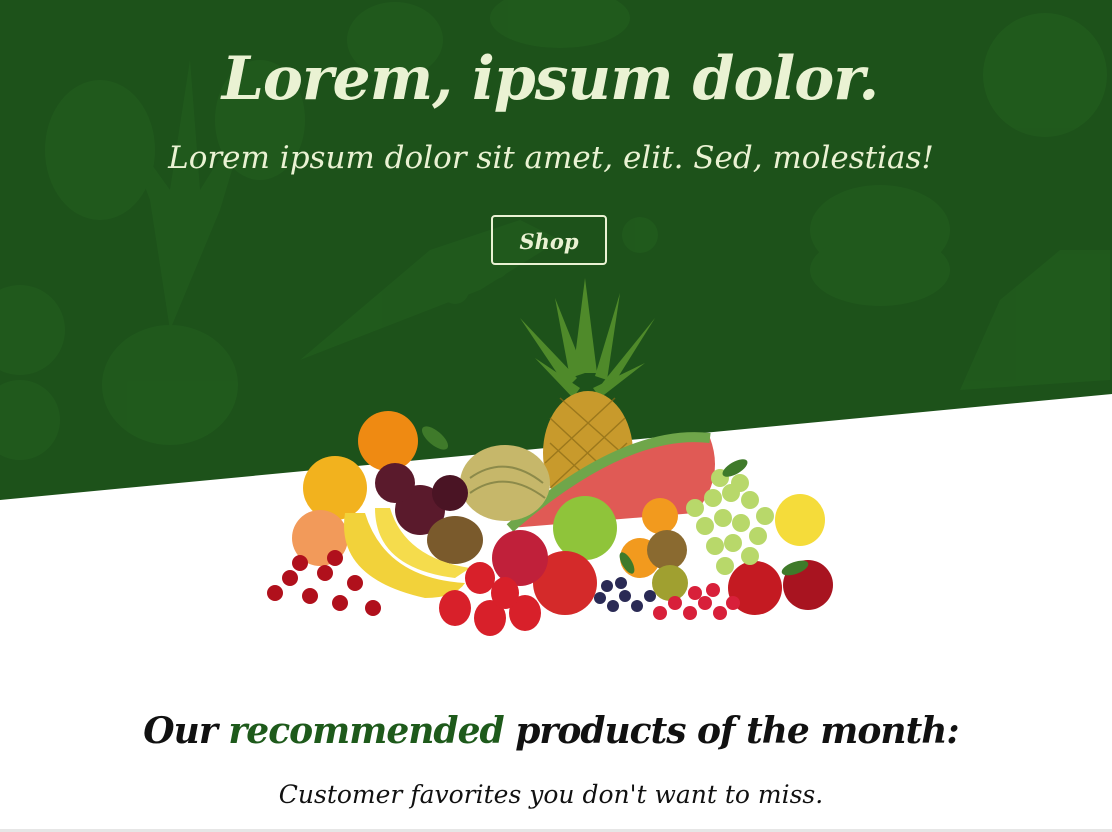 This screenshot has height=832, width=1112. What do you see at coordinates (731, 731) in the screenshot?
I see `heading-text-after: products of the month:` at bounding box center [731, 731].